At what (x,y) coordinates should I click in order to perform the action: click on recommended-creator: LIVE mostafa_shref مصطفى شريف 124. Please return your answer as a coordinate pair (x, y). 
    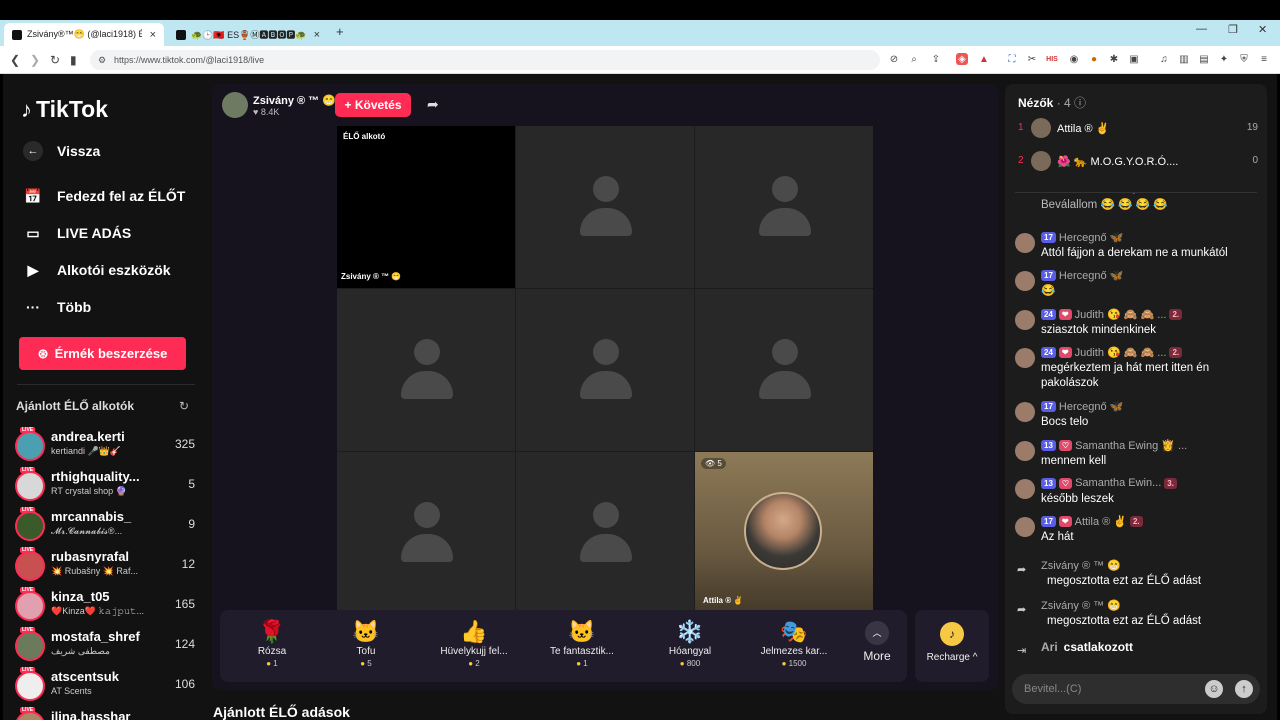
    Looking at the image, I should click on (105, 646).